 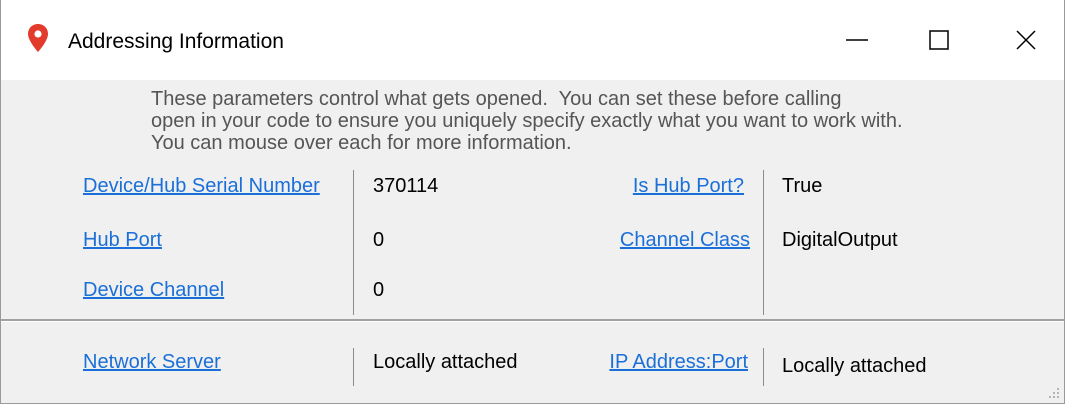 What do you see at coordinates (176, 41) in the screenshot?
I see `window-title: Addressing Information` at bounding box center [176, 41].